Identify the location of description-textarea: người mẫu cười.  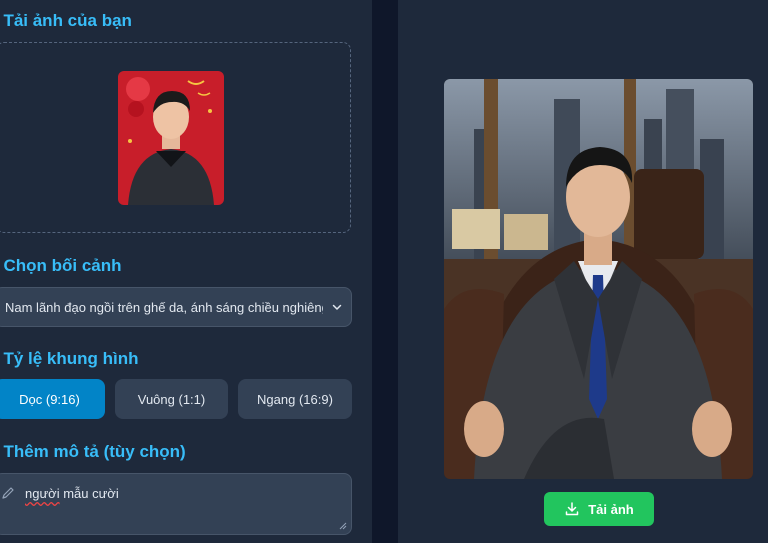
(176, 504).